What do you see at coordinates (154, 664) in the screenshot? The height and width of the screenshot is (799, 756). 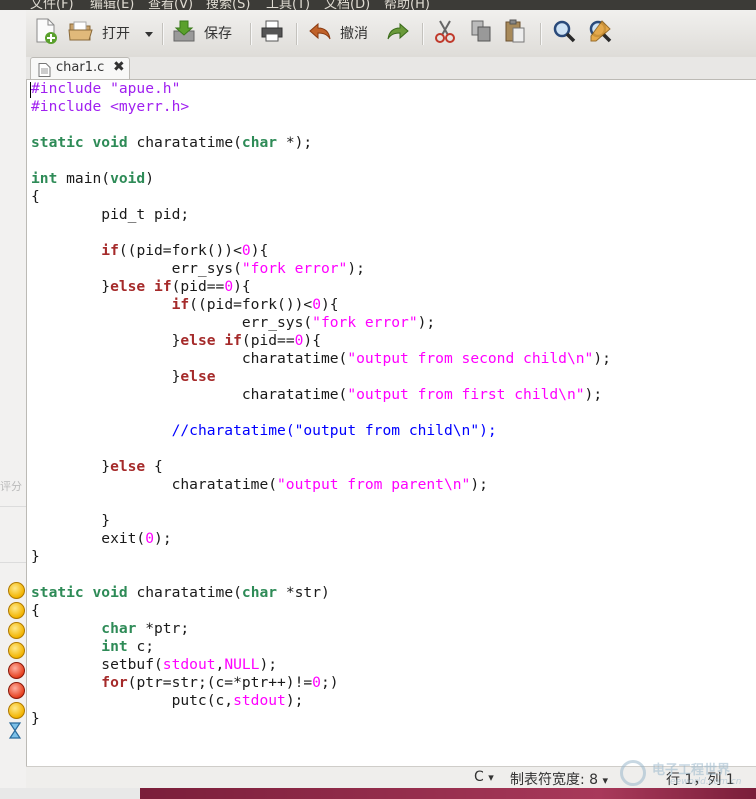 I see `code-line: setbuf(stdout,NULL);` at bounding box center [154, 664].